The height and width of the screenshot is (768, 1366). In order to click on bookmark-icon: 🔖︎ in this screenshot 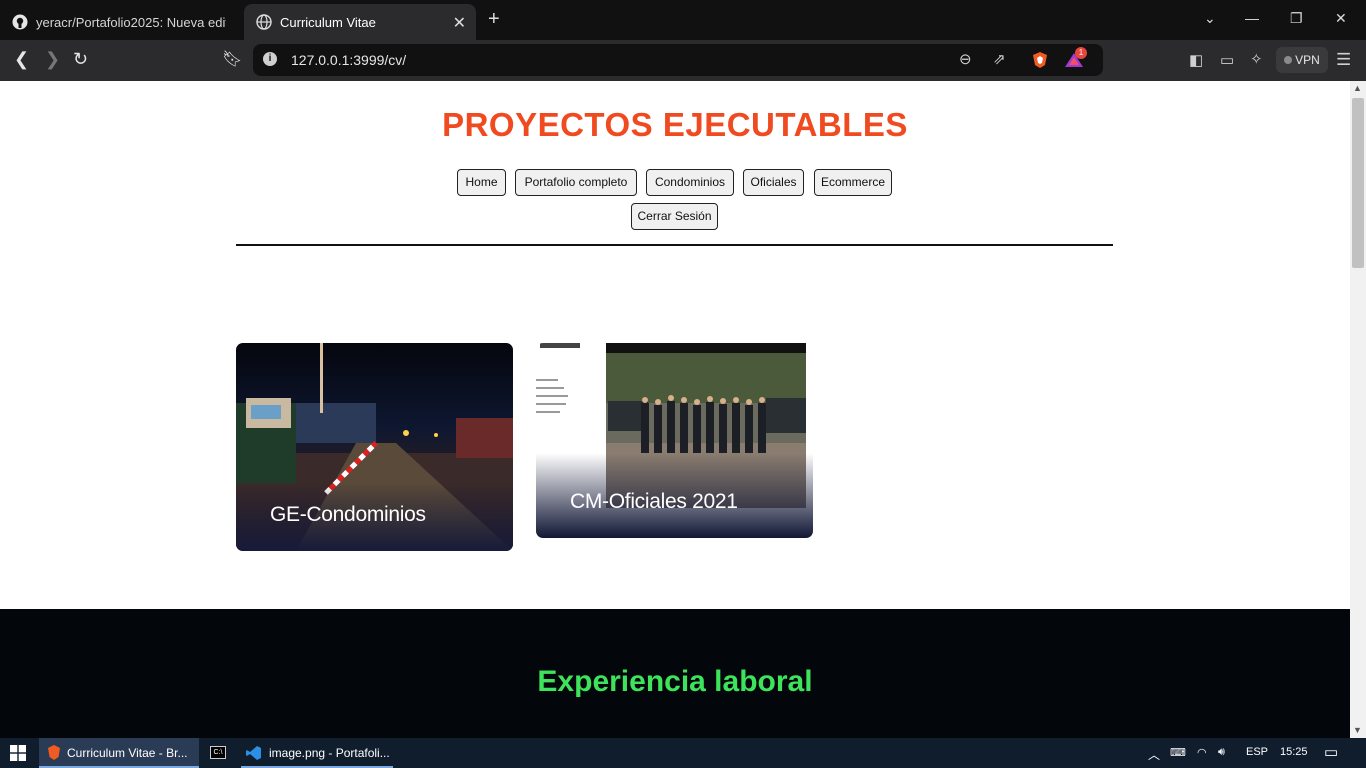, I will do `click(232, 59)`.